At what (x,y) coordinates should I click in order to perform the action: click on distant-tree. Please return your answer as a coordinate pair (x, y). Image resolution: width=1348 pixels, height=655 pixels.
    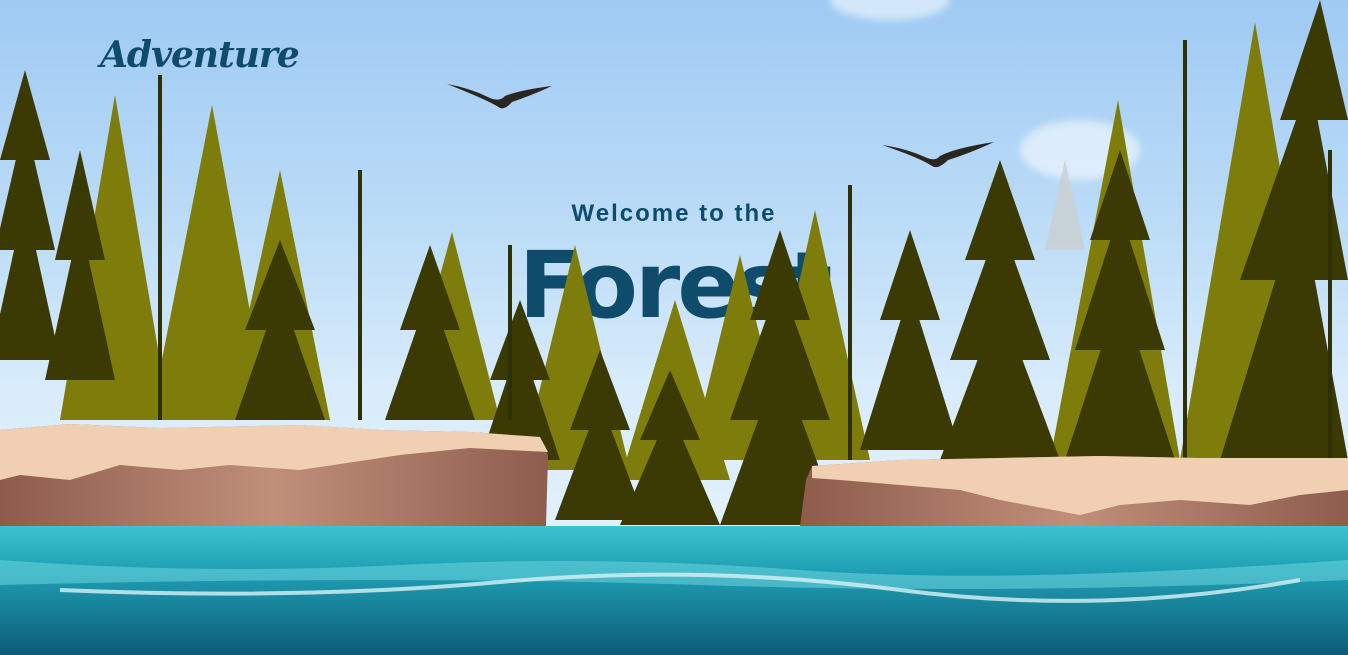
    Looking at the image, I should click on (1065, 205).